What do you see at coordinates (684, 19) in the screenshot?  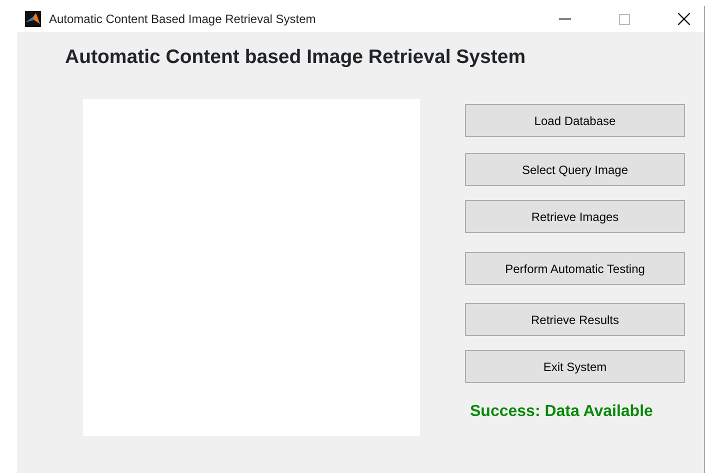 I see `close-icon` at bounding box center [684, 19].